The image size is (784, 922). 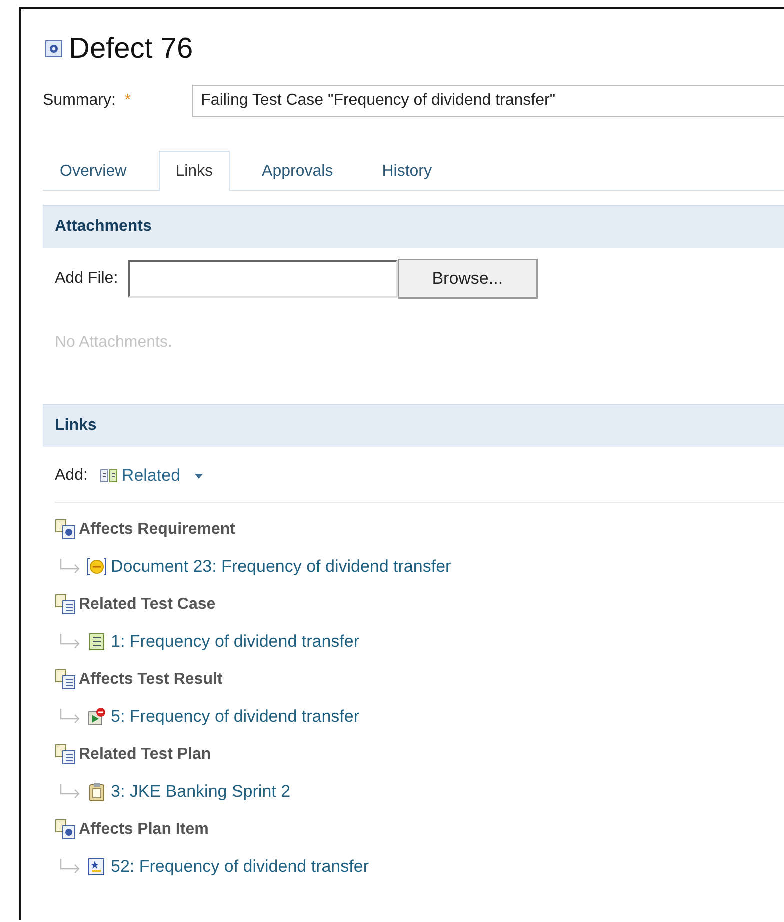 What do you see at coordinates (281, 567) in the screenshot?
I see `link-item: Document 23: Frequency of dividend transfer` at bounding box center [281, 567].